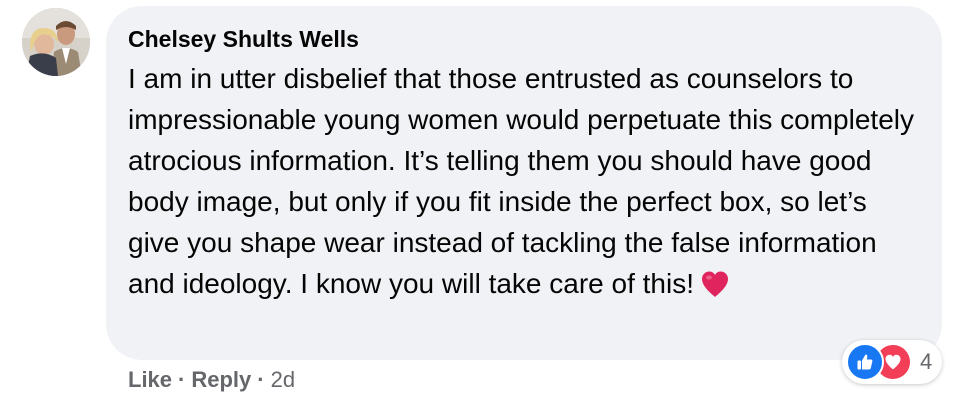 The image size is (980, 400). I want to click on reaction-summary: 4, so click(892, 362).